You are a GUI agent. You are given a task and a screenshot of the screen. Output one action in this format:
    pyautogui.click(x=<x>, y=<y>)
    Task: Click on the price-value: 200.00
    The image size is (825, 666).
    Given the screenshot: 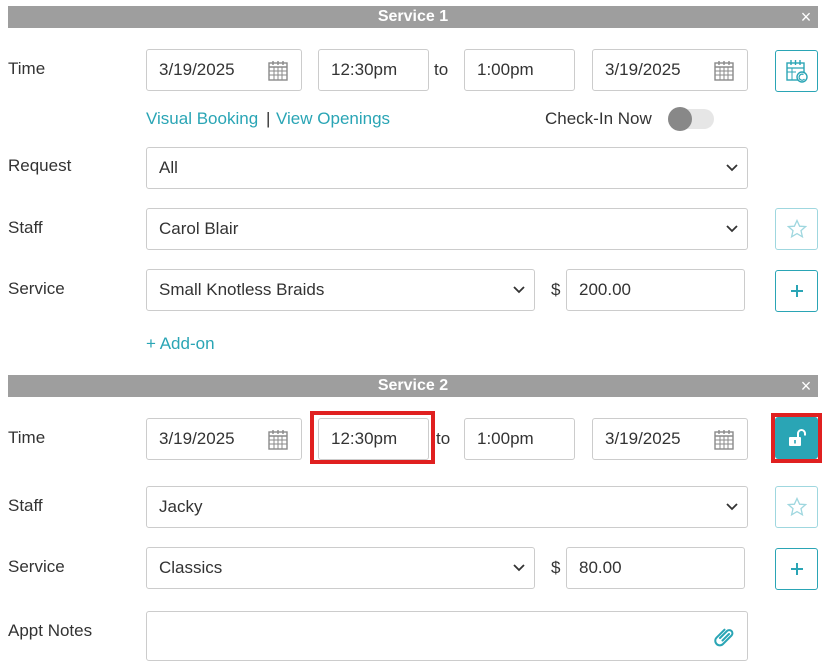 What is the action you would take?
    pyautogui.click(x=605, y=289)
    